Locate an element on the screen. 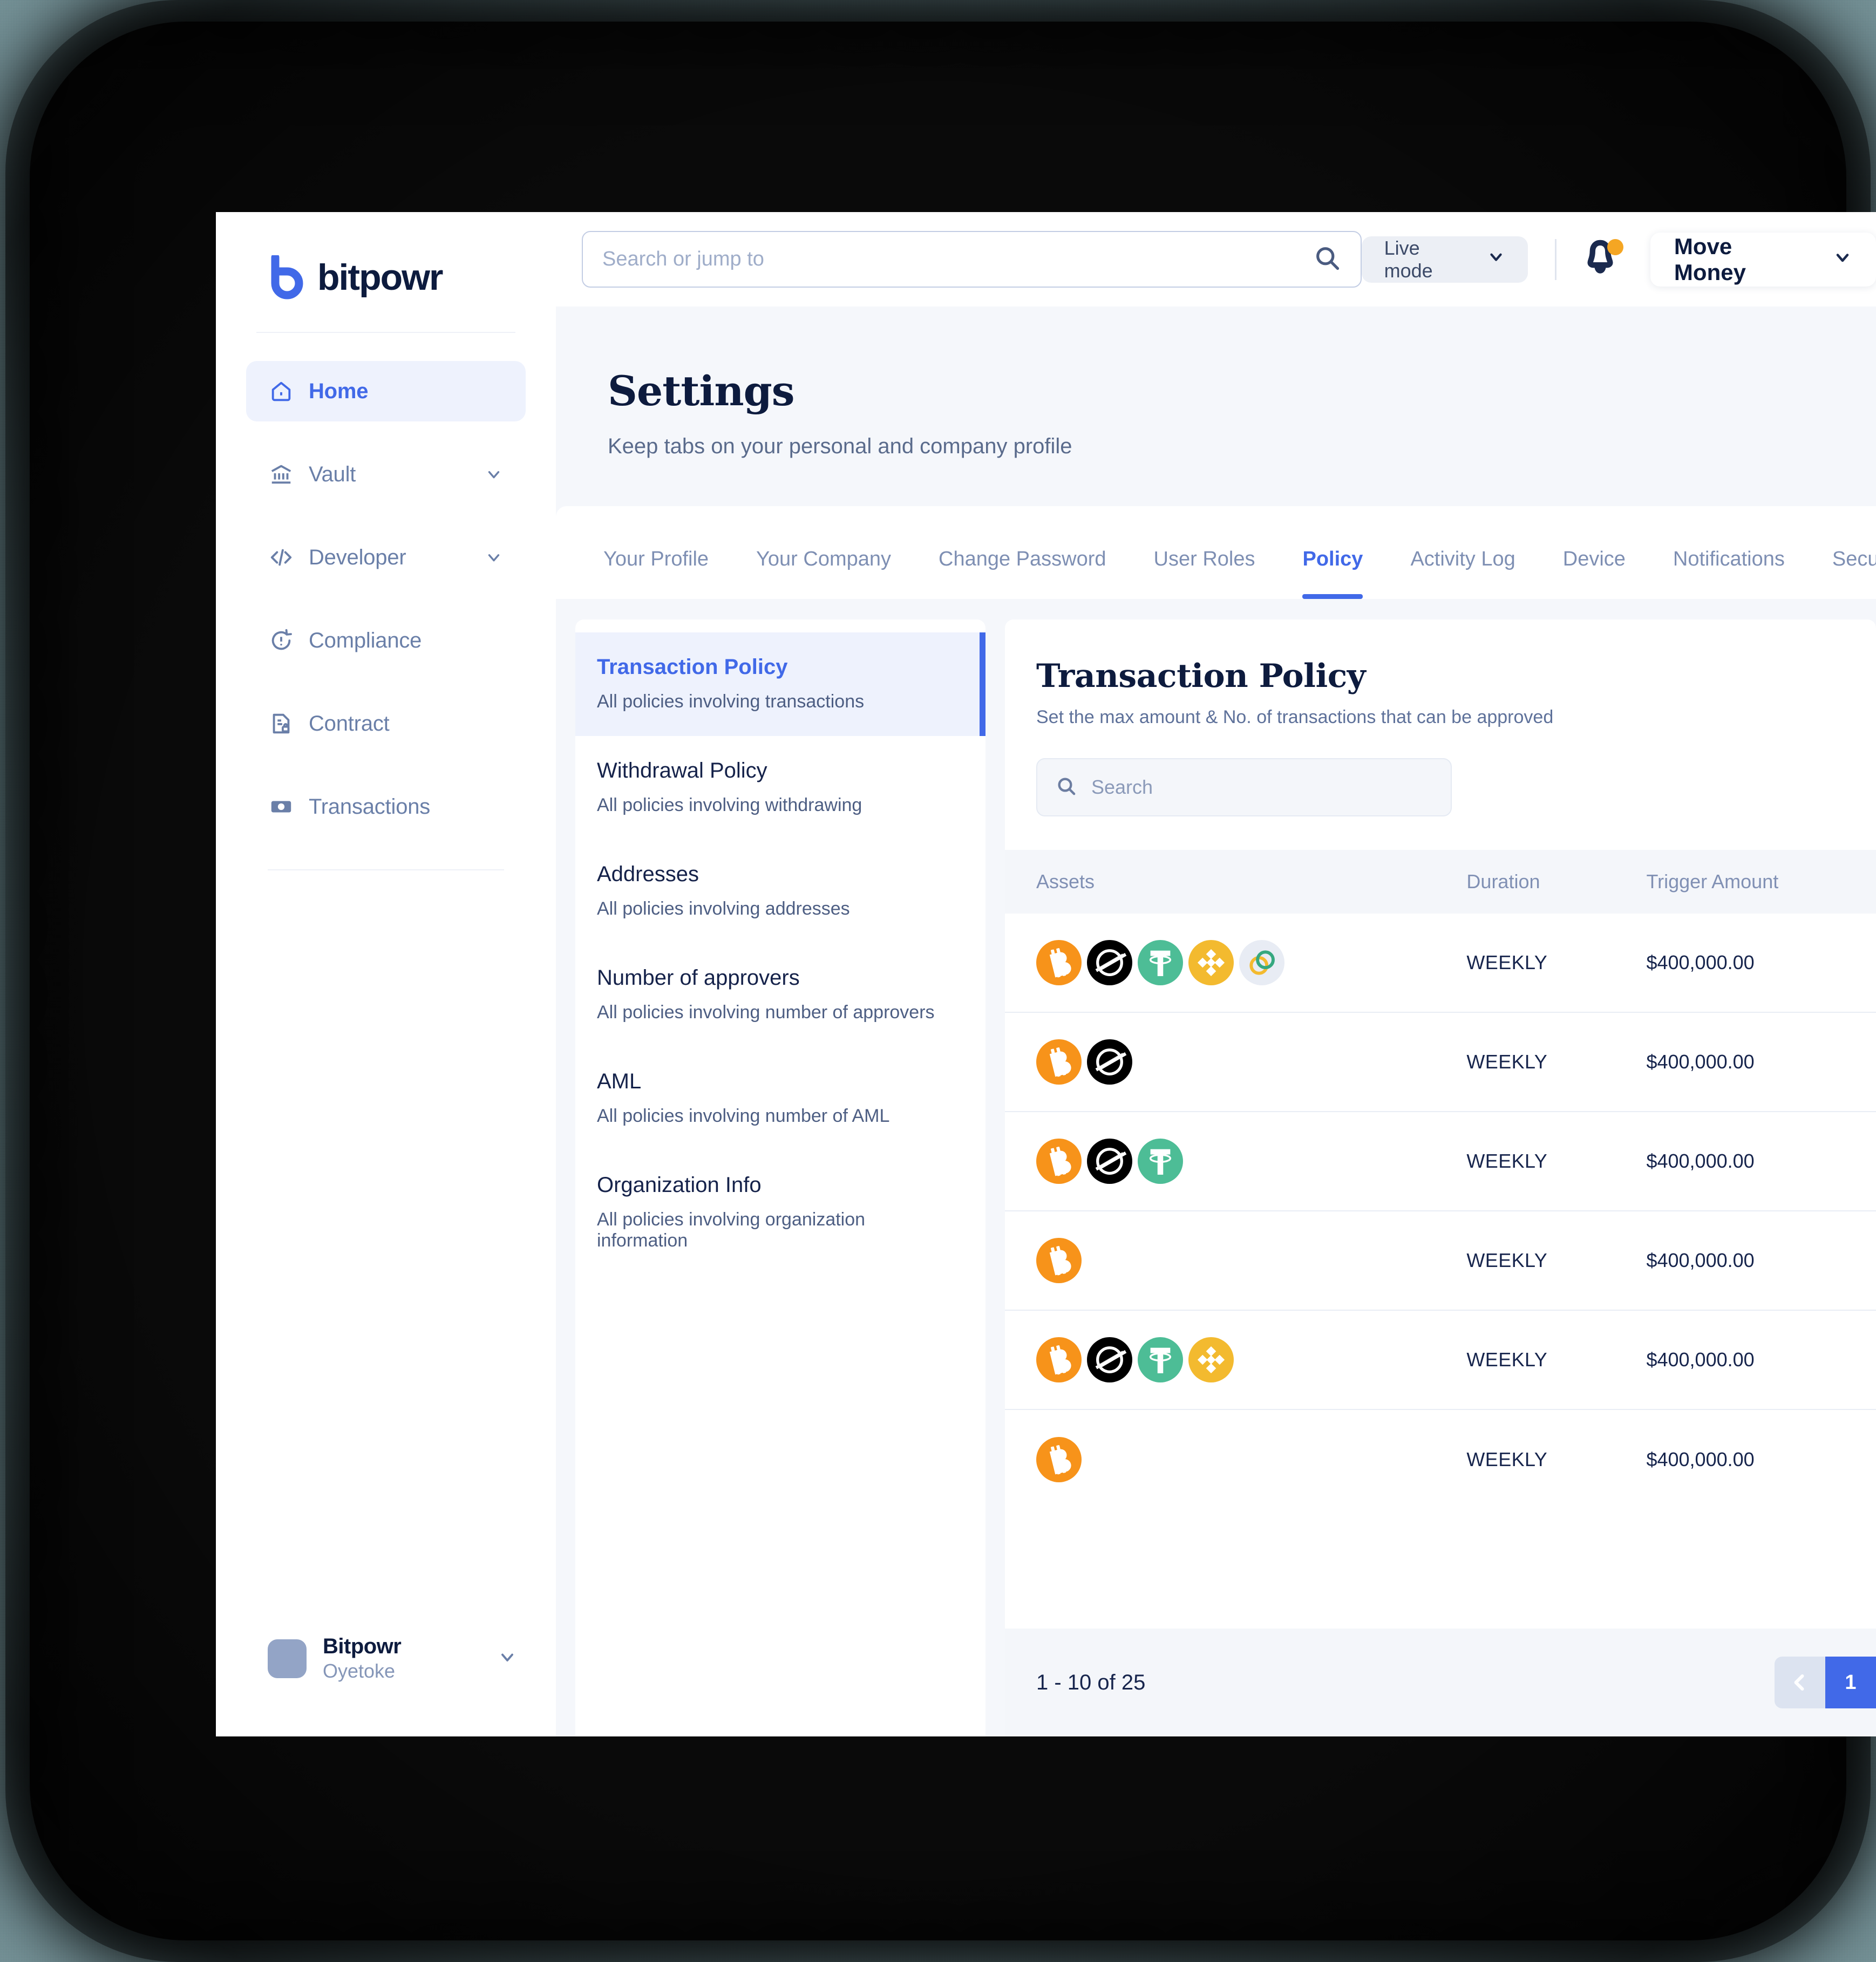 The image size is (1876, 1962). tab-change-password: Change Password is located at coordinates (1022, 573).